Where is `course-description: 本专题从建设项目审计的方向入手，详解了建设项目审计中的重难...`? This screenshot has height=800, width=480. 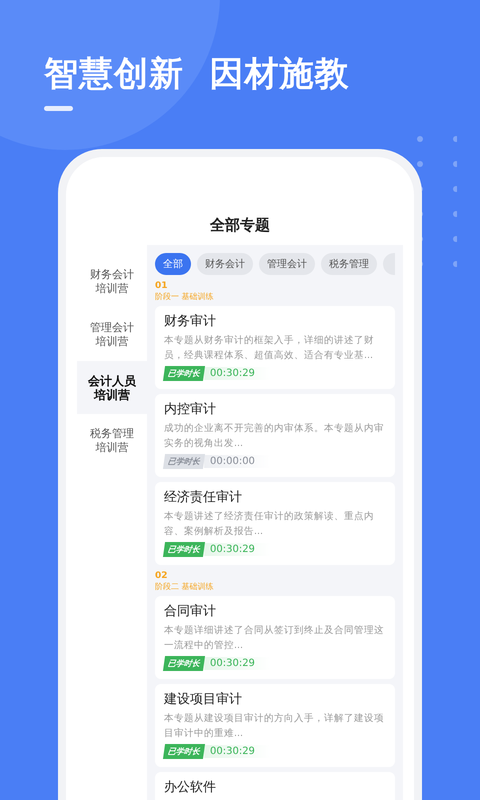 course-description: 本专题从建设项目审计的方向入手，详解了建设项目审计中的重难... is located at coordinates (274, 726).